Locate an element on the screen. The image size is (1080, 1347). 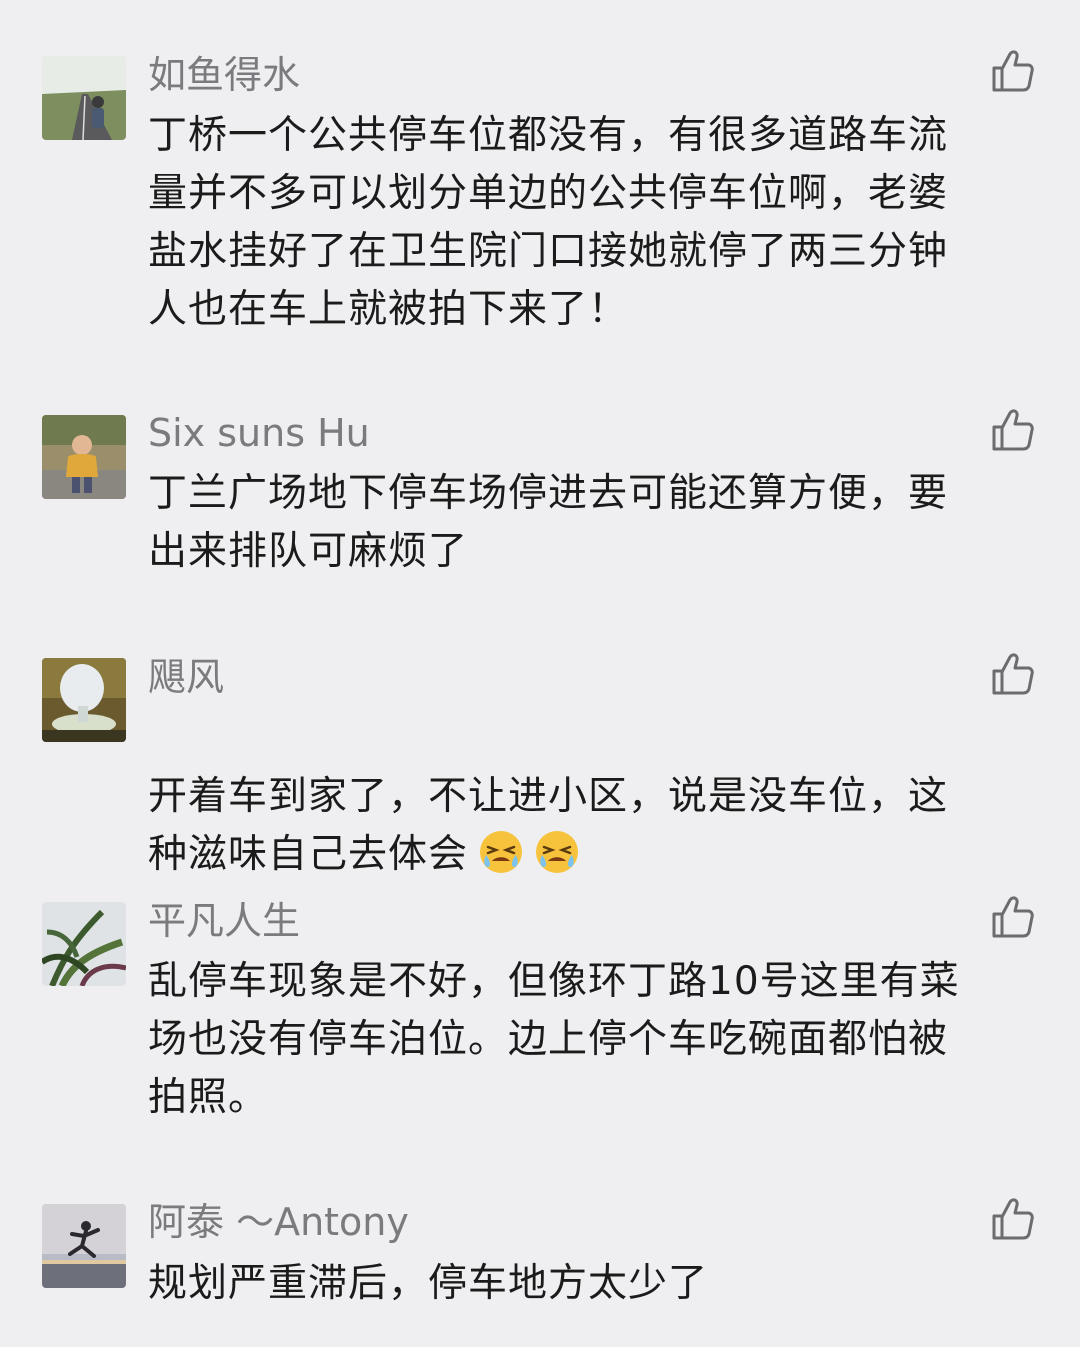
nickname: 阿泰 ～Antony is located at coordinates (278, 1222).